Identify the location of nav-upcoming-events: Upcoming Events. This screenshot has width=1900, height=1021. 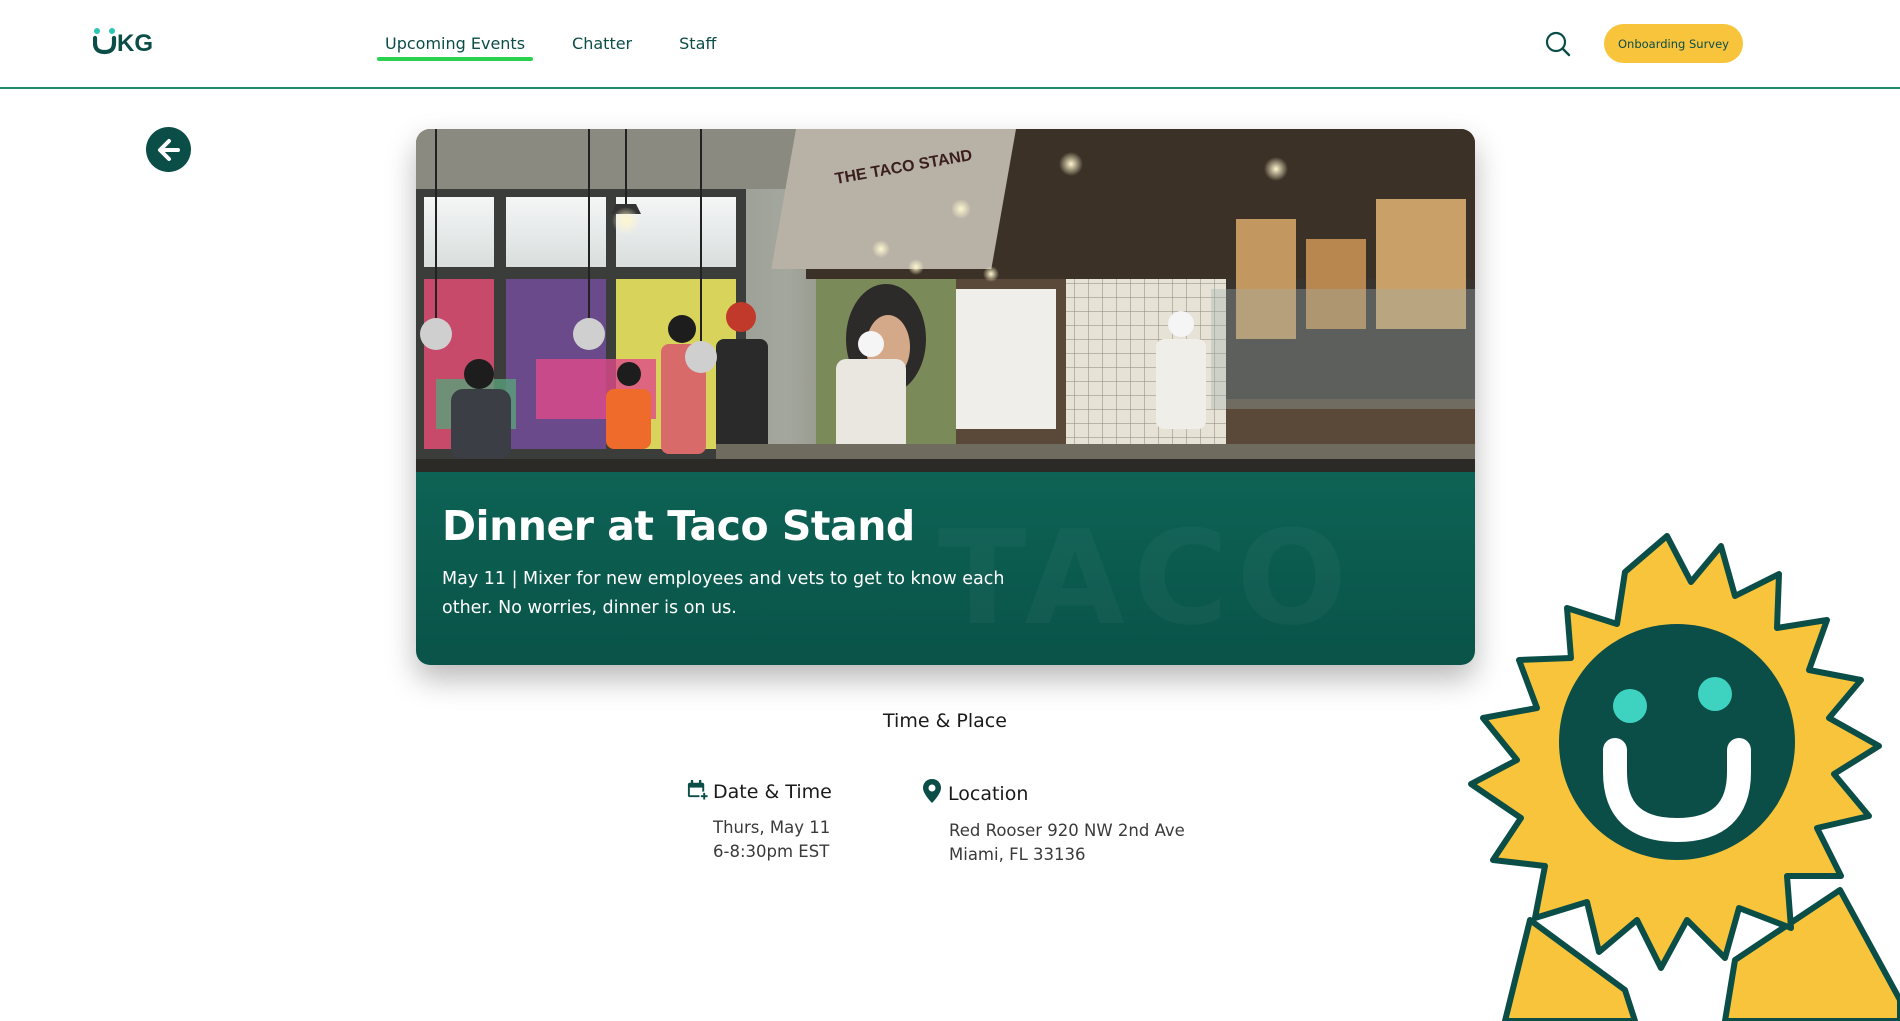
(455, 43).